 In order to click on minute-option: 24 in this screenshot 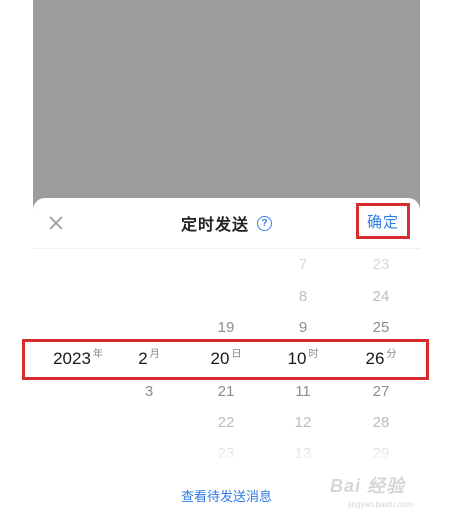, I will do `click(381, 296)`.